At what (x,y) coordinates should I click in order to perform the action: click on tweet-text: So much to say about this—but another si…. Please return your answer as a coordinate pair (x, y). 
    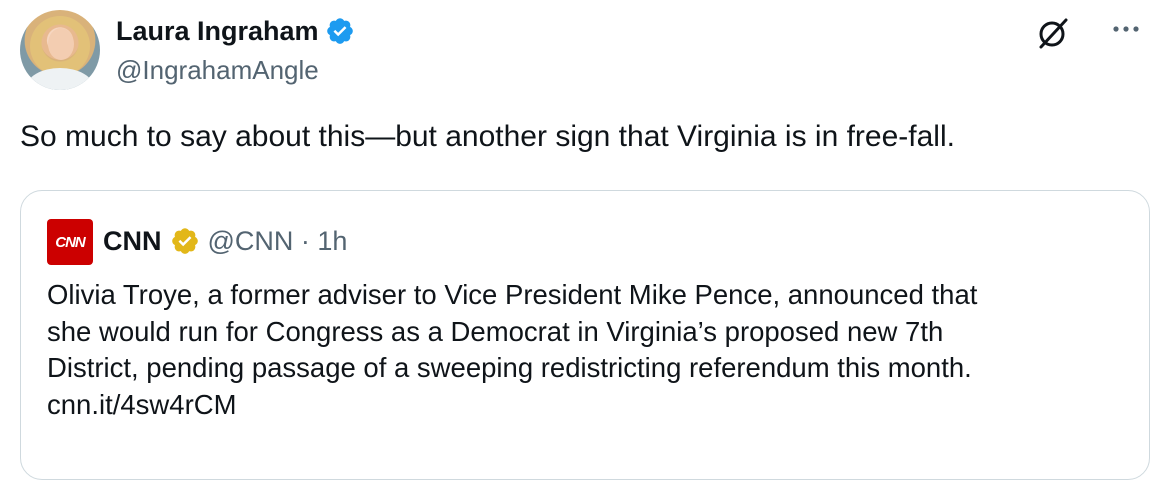
    Looking at the image, I should click on (487, 136).